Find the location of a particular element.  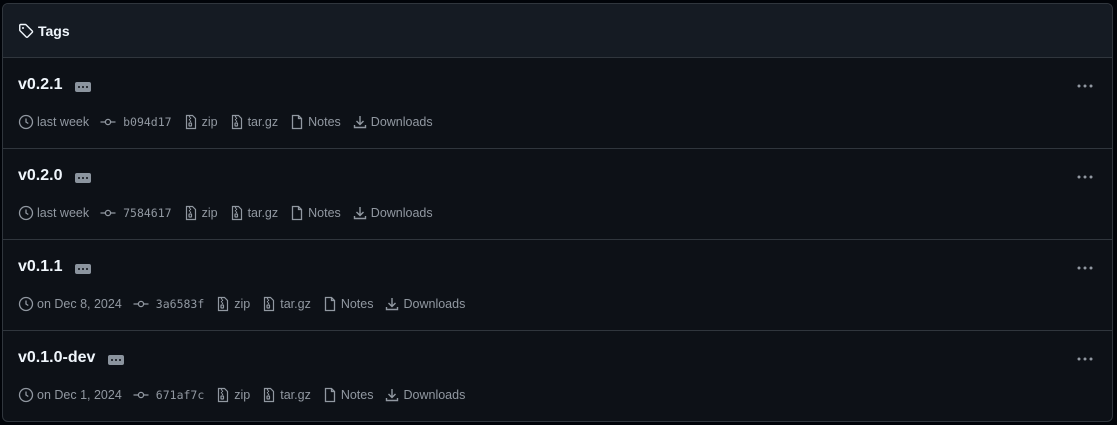

tag-name-line: v0.1.0-dev is located at coordinates (71, 358).